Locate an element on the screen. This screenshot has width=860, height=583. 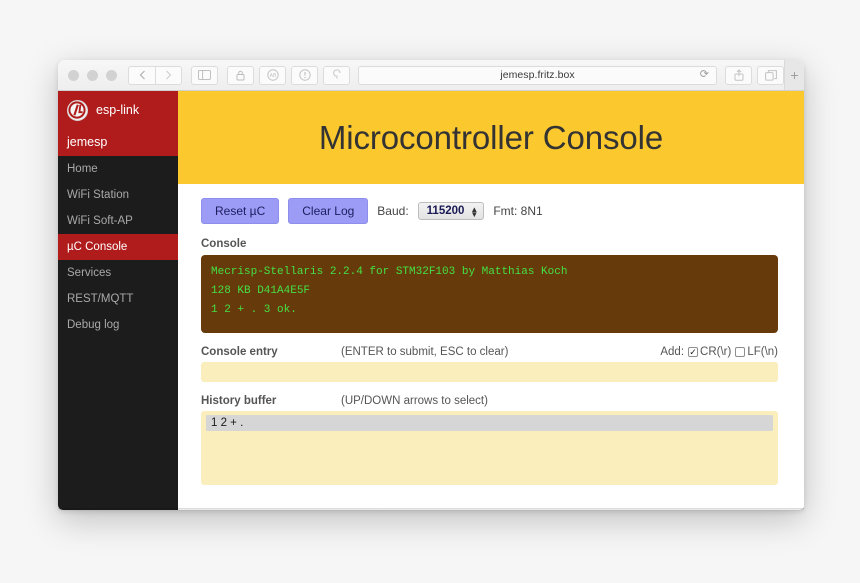
tabs-icon is located at coordinates (770, 75).